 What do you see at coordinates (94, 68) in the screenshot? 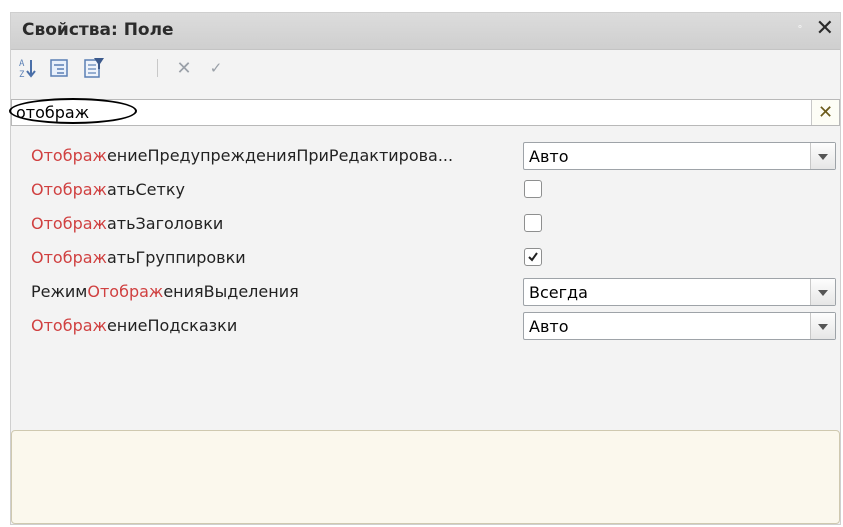
I see `filter-icon` at bounding box center [94, 68].